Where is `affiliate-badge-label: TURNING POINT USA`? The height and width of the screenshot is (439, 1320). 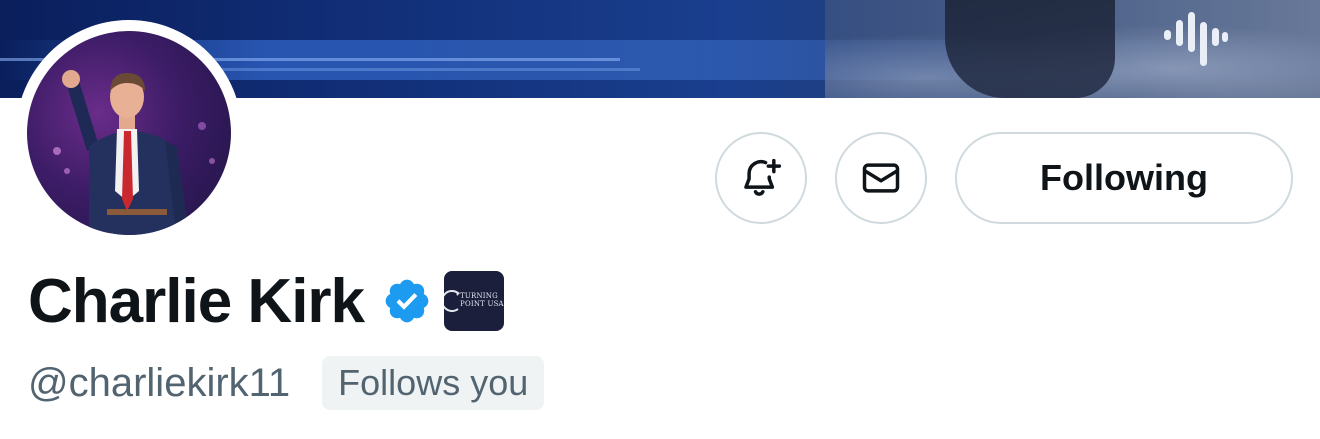
affiliate-badge-label: TURNING POINT USA is located at coordinates (482, 300).